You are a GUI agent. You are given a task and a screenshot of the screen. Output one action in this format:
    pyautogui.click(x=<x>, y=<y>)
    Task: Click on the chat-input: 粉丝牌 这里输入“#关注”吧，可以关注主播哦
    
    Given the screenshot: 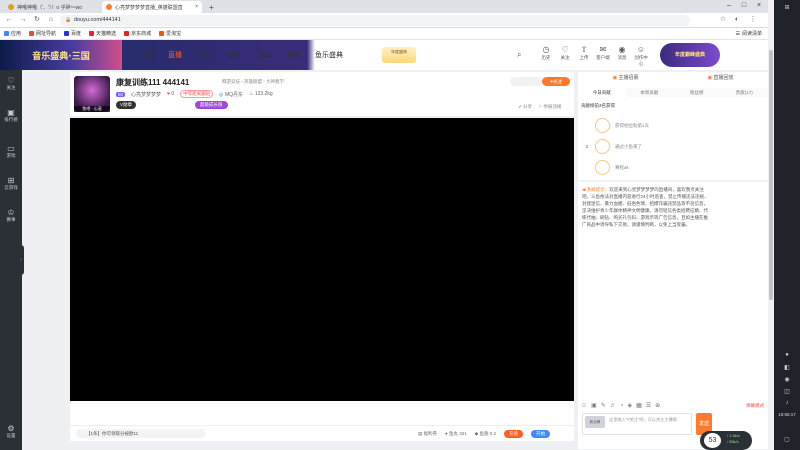 What is the action you would take?
    pyautogui.click(x=637, y=424)
    